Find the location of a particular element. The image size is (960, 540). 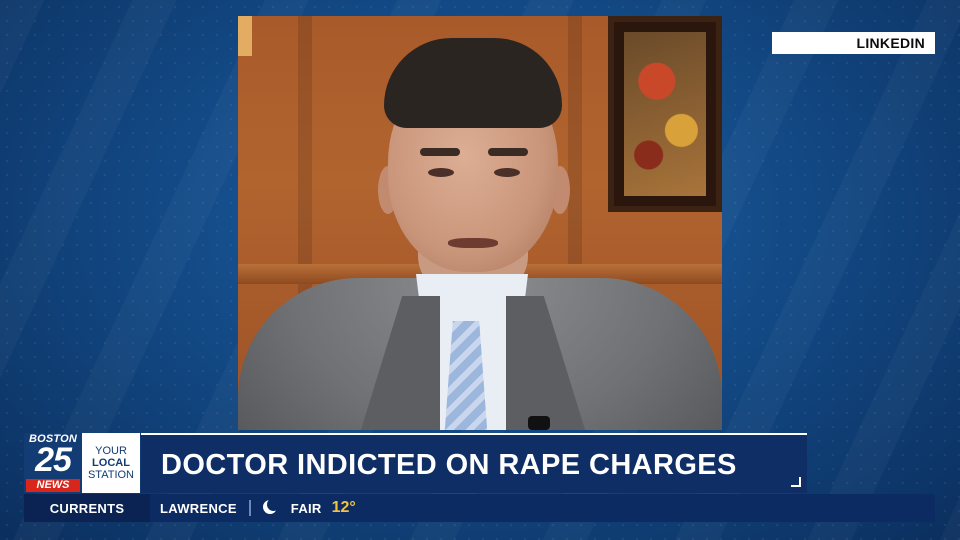

moon-icon is located at coordinates (271, 507).